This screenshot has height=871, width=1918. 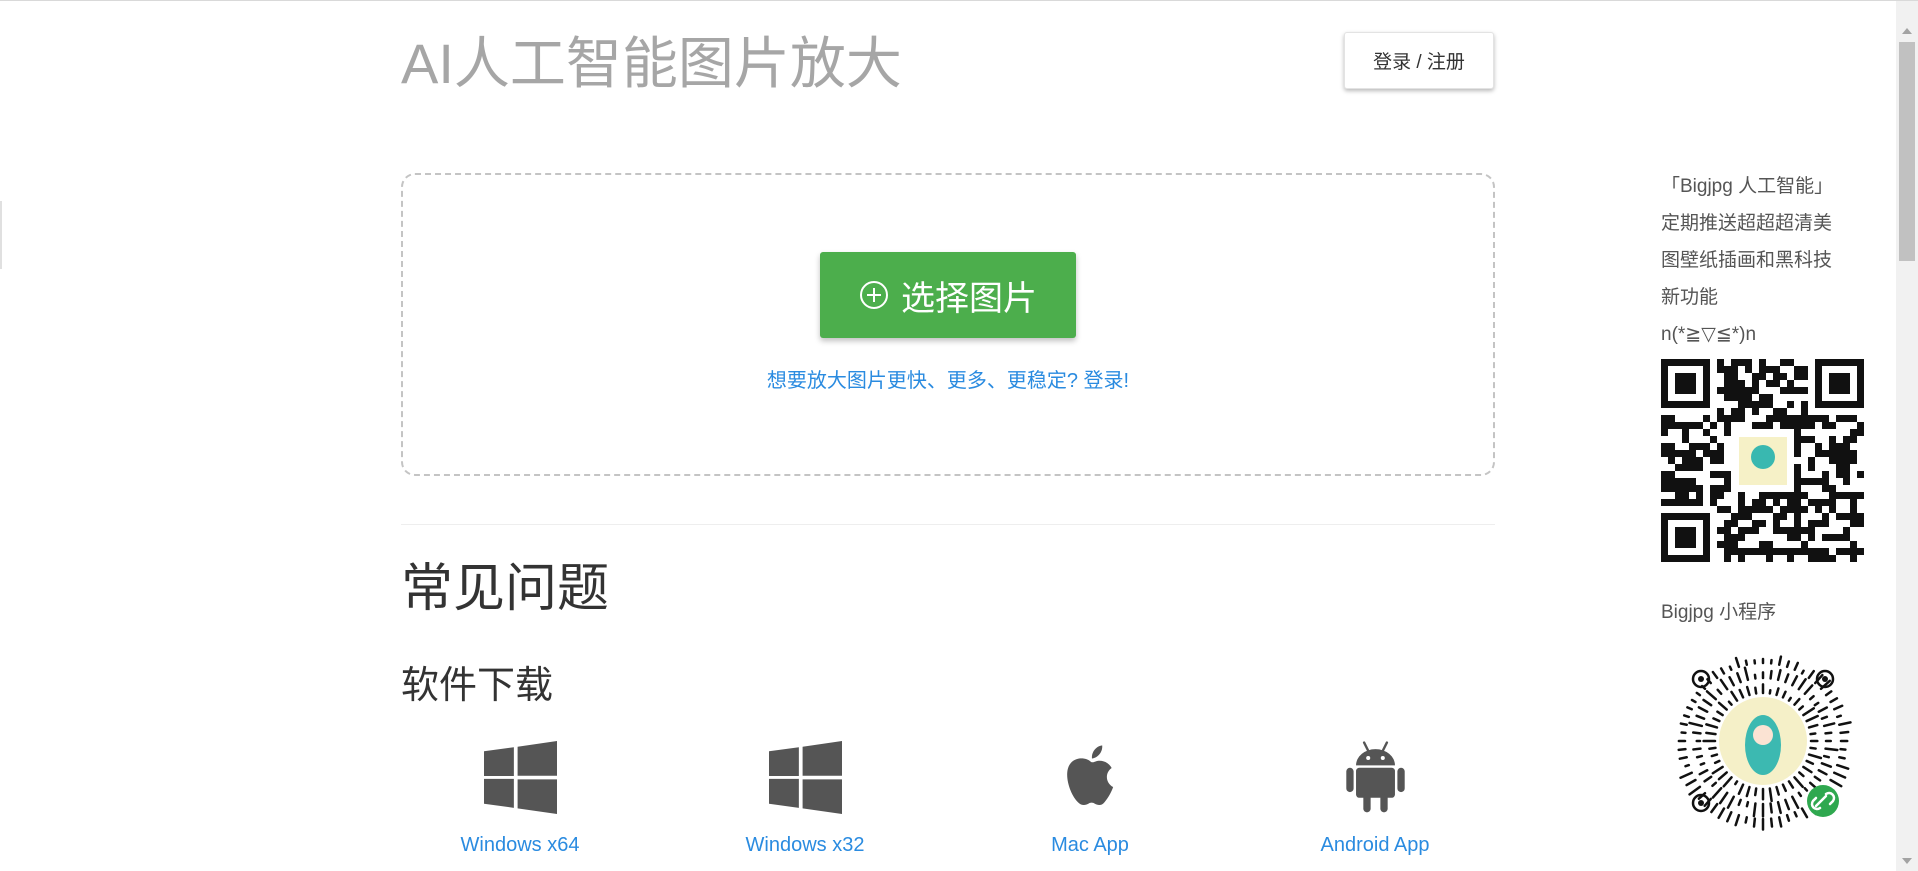 What do you see at coordinates (948, 381) in the screenshot?
I see `upgrade-login-link: 想要放大图片更快、更多、更稳定? 登录!` at bounding box center [948, 381].